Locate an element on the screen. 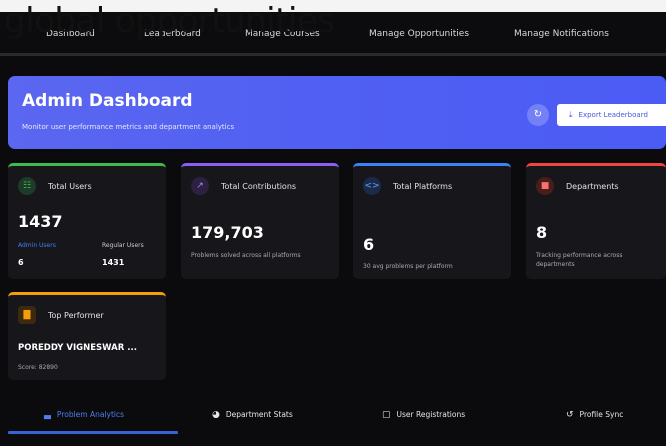 This screenshot has width=666, height=446. building-icon: ■ is located at coordinates (545, 186).